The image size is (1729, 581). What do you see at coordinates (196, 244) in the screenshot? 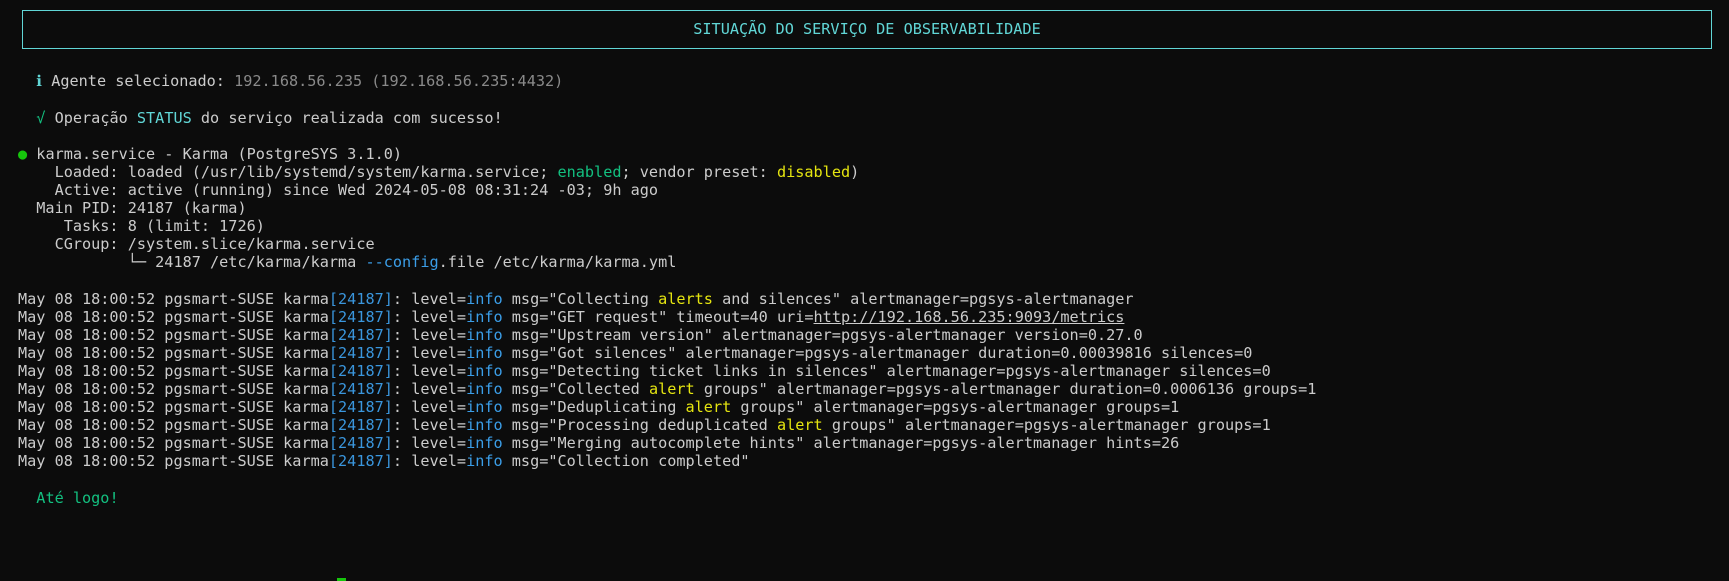
I see `service-cgroup-line: CGroup: /system.slice/karma.service` at bounding box center [196, 244].